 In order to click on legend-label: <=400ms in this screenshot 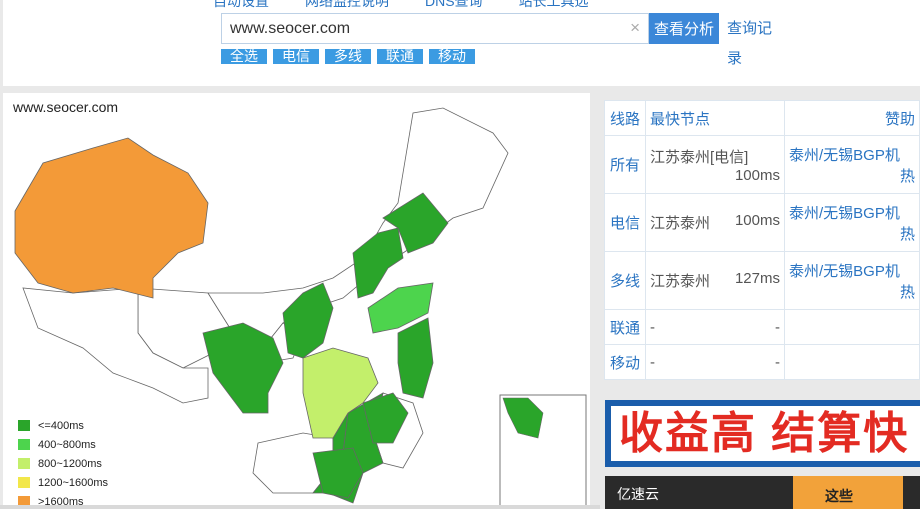, I will do `click(61, 425)`.